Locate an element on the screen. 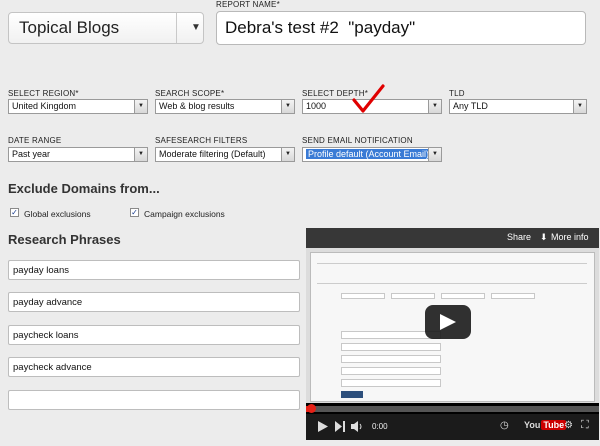 The height and width of the screenshot is (446, 600). clock-icon: ◷ is located at coordinates (504, 425).